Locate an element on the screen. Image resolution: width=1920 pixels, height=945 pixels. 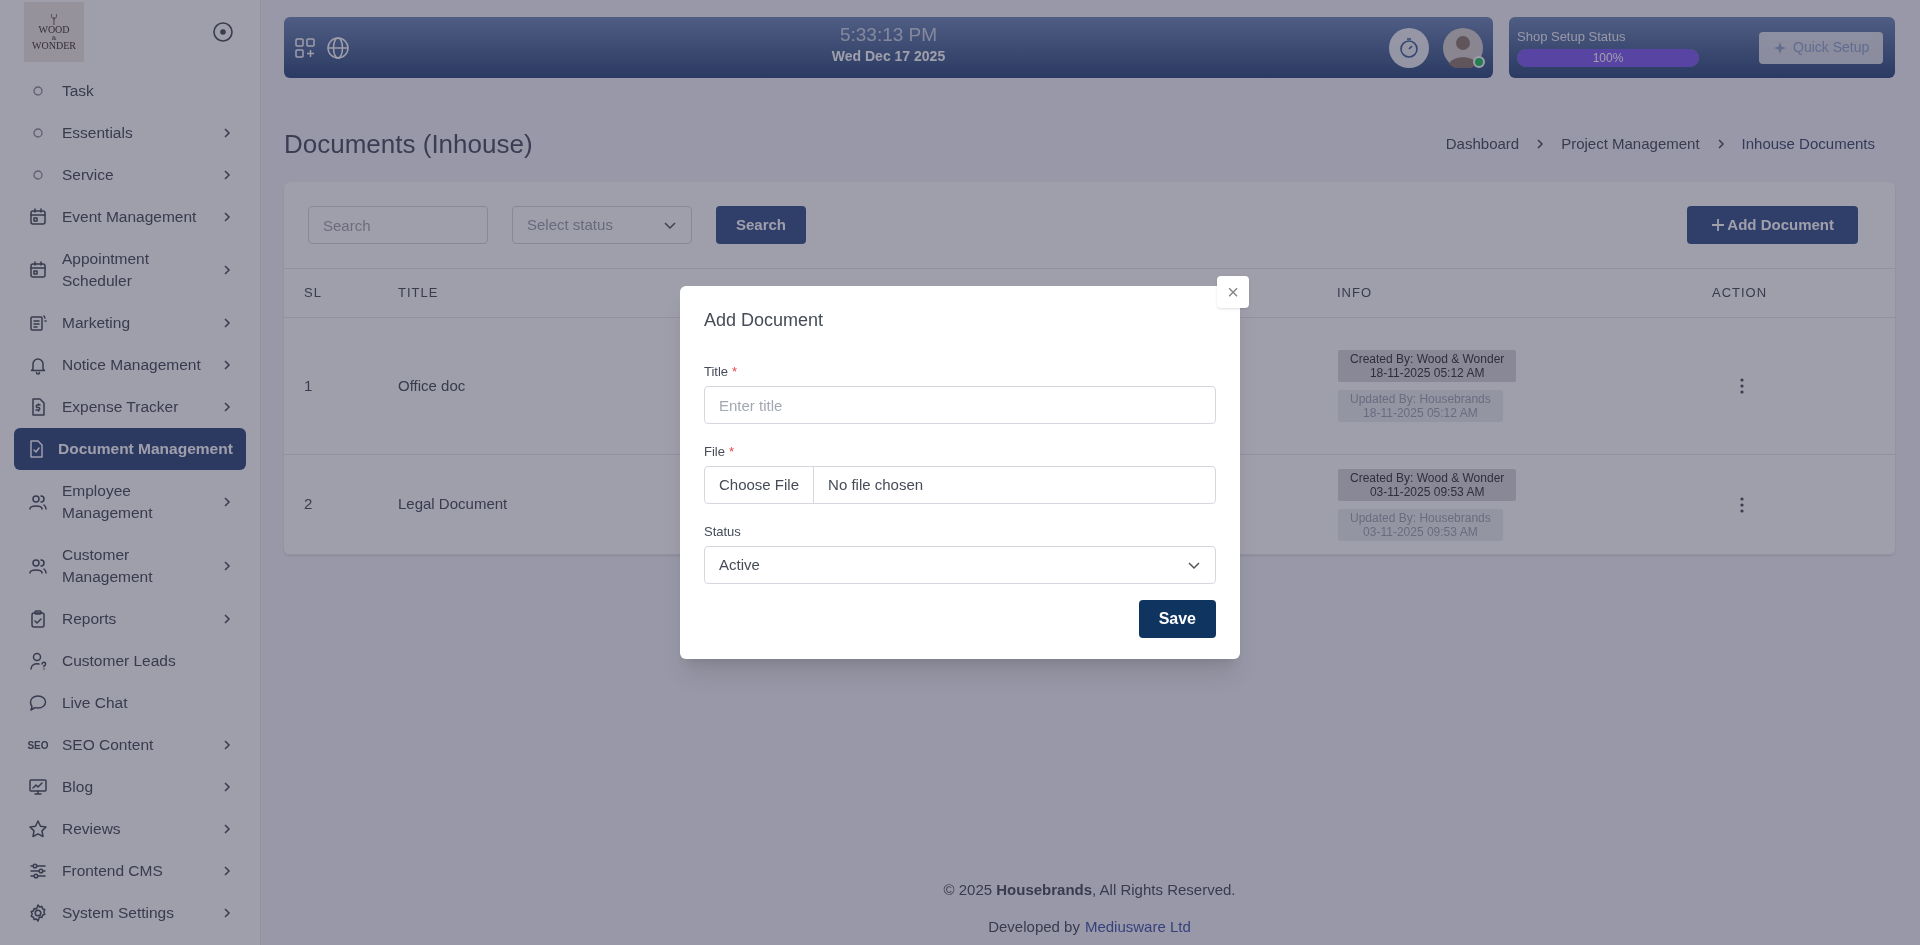
chat-bubble-icon is located at coordinates (38, 703).